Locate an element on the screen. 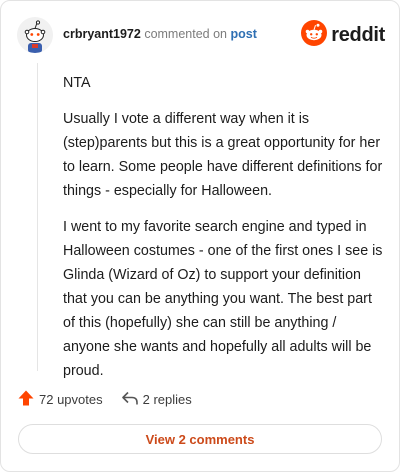 The width and height of the screenshot is (400, 472). author-name: crbryant1972 is located at coordinates (102, 34).